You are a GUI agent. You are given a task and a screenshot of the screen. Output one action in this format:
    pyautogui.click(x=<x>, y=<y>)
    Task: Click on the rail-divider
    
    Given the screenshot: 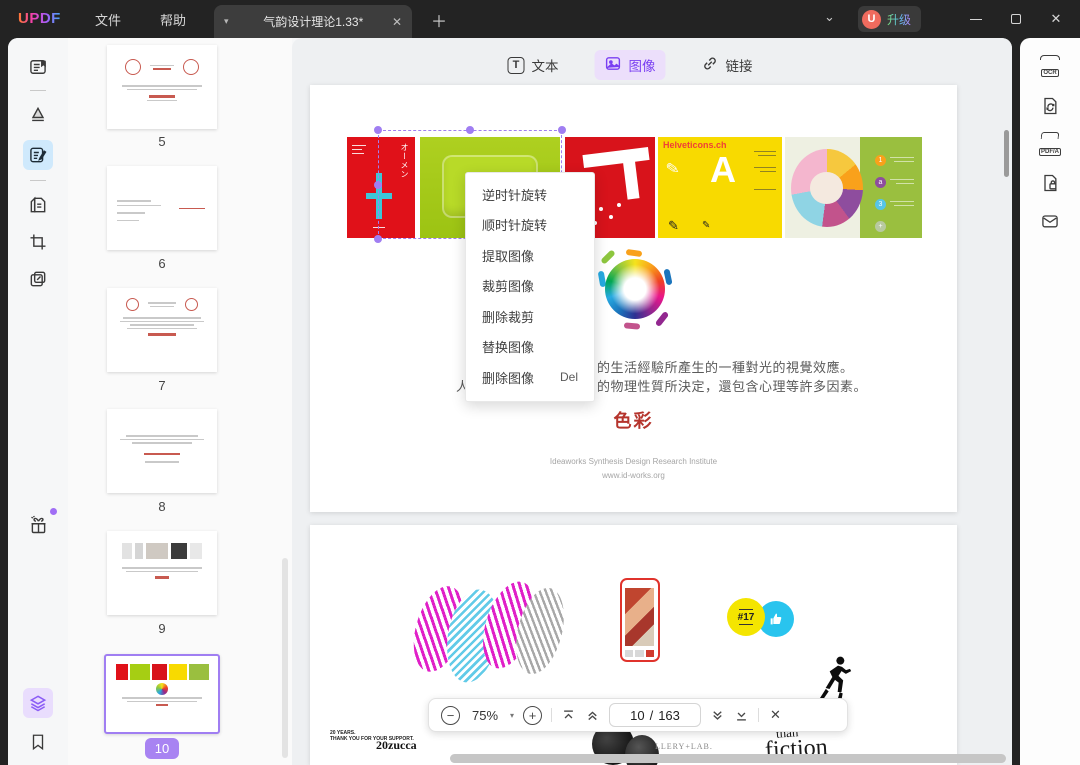 What is the action you would take?
    pyautogui.click(x=38, y=90)
    